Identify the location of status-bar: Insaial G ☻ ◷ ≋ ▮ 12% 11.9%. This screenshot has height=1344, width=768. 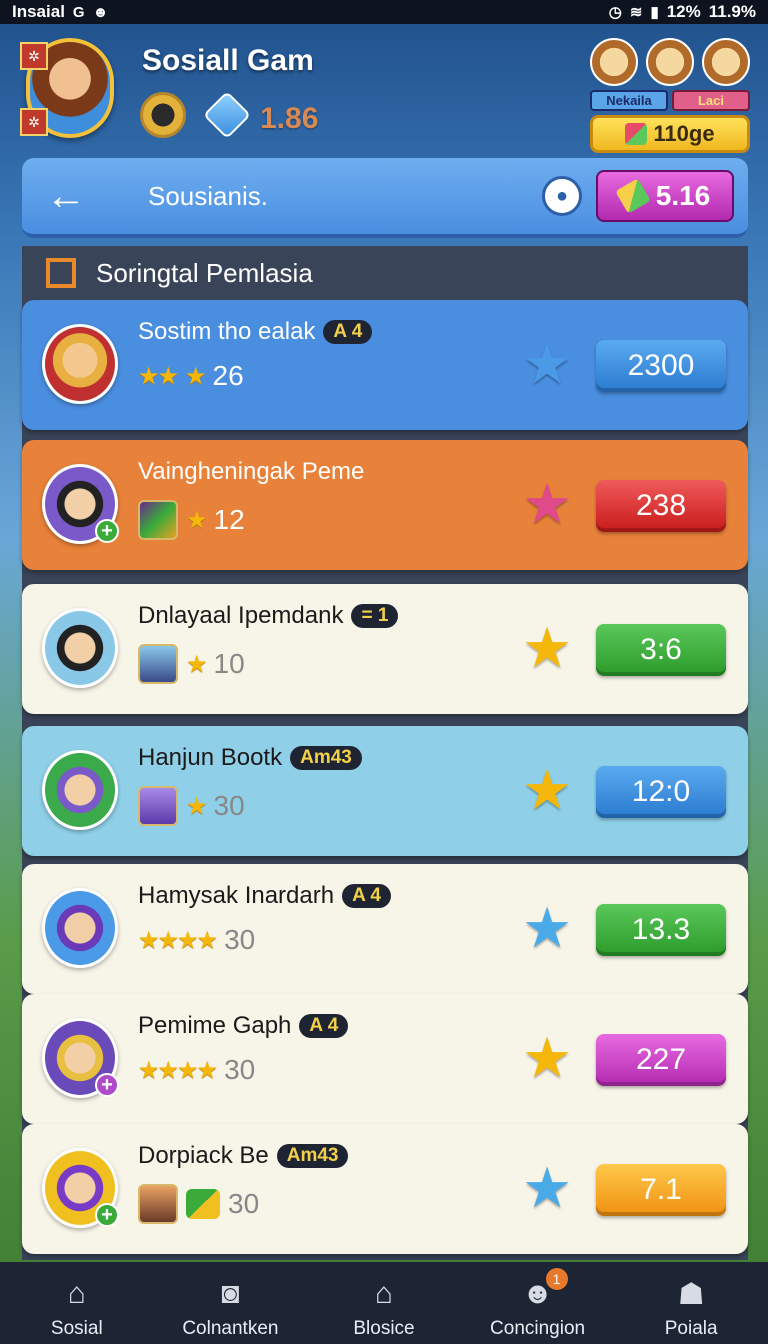
(384, 12).